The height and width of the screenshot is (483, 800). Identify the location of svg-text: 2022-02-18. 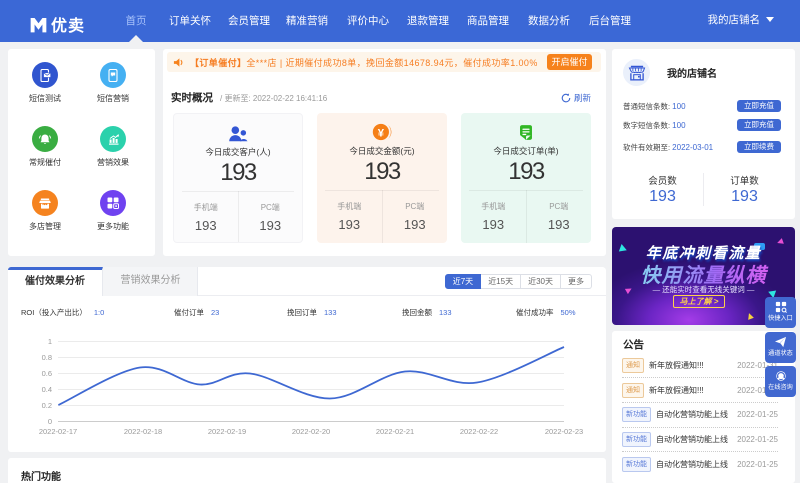
(143, 431).